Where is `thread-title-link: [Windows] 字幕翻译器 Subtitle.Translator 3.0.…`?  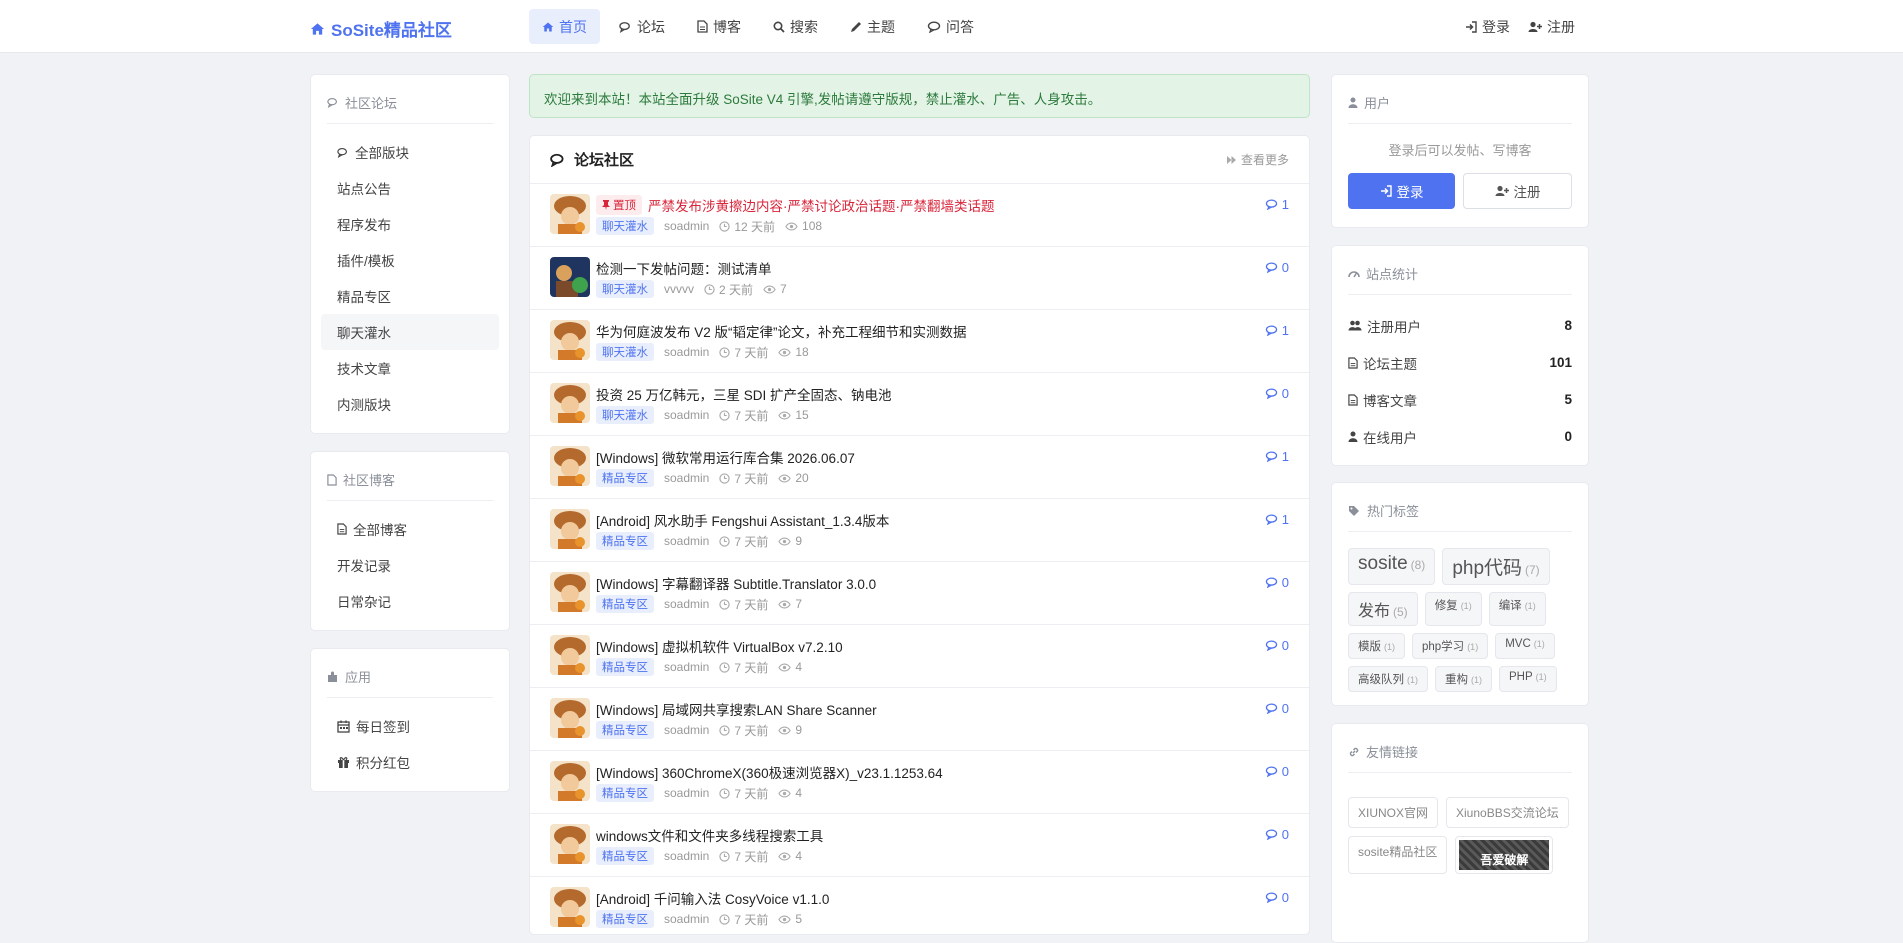
thread-title-link: [Windows] 字幕翻译器 Subtitle.Translator 3.0.… is located at coordinates (736, 583).